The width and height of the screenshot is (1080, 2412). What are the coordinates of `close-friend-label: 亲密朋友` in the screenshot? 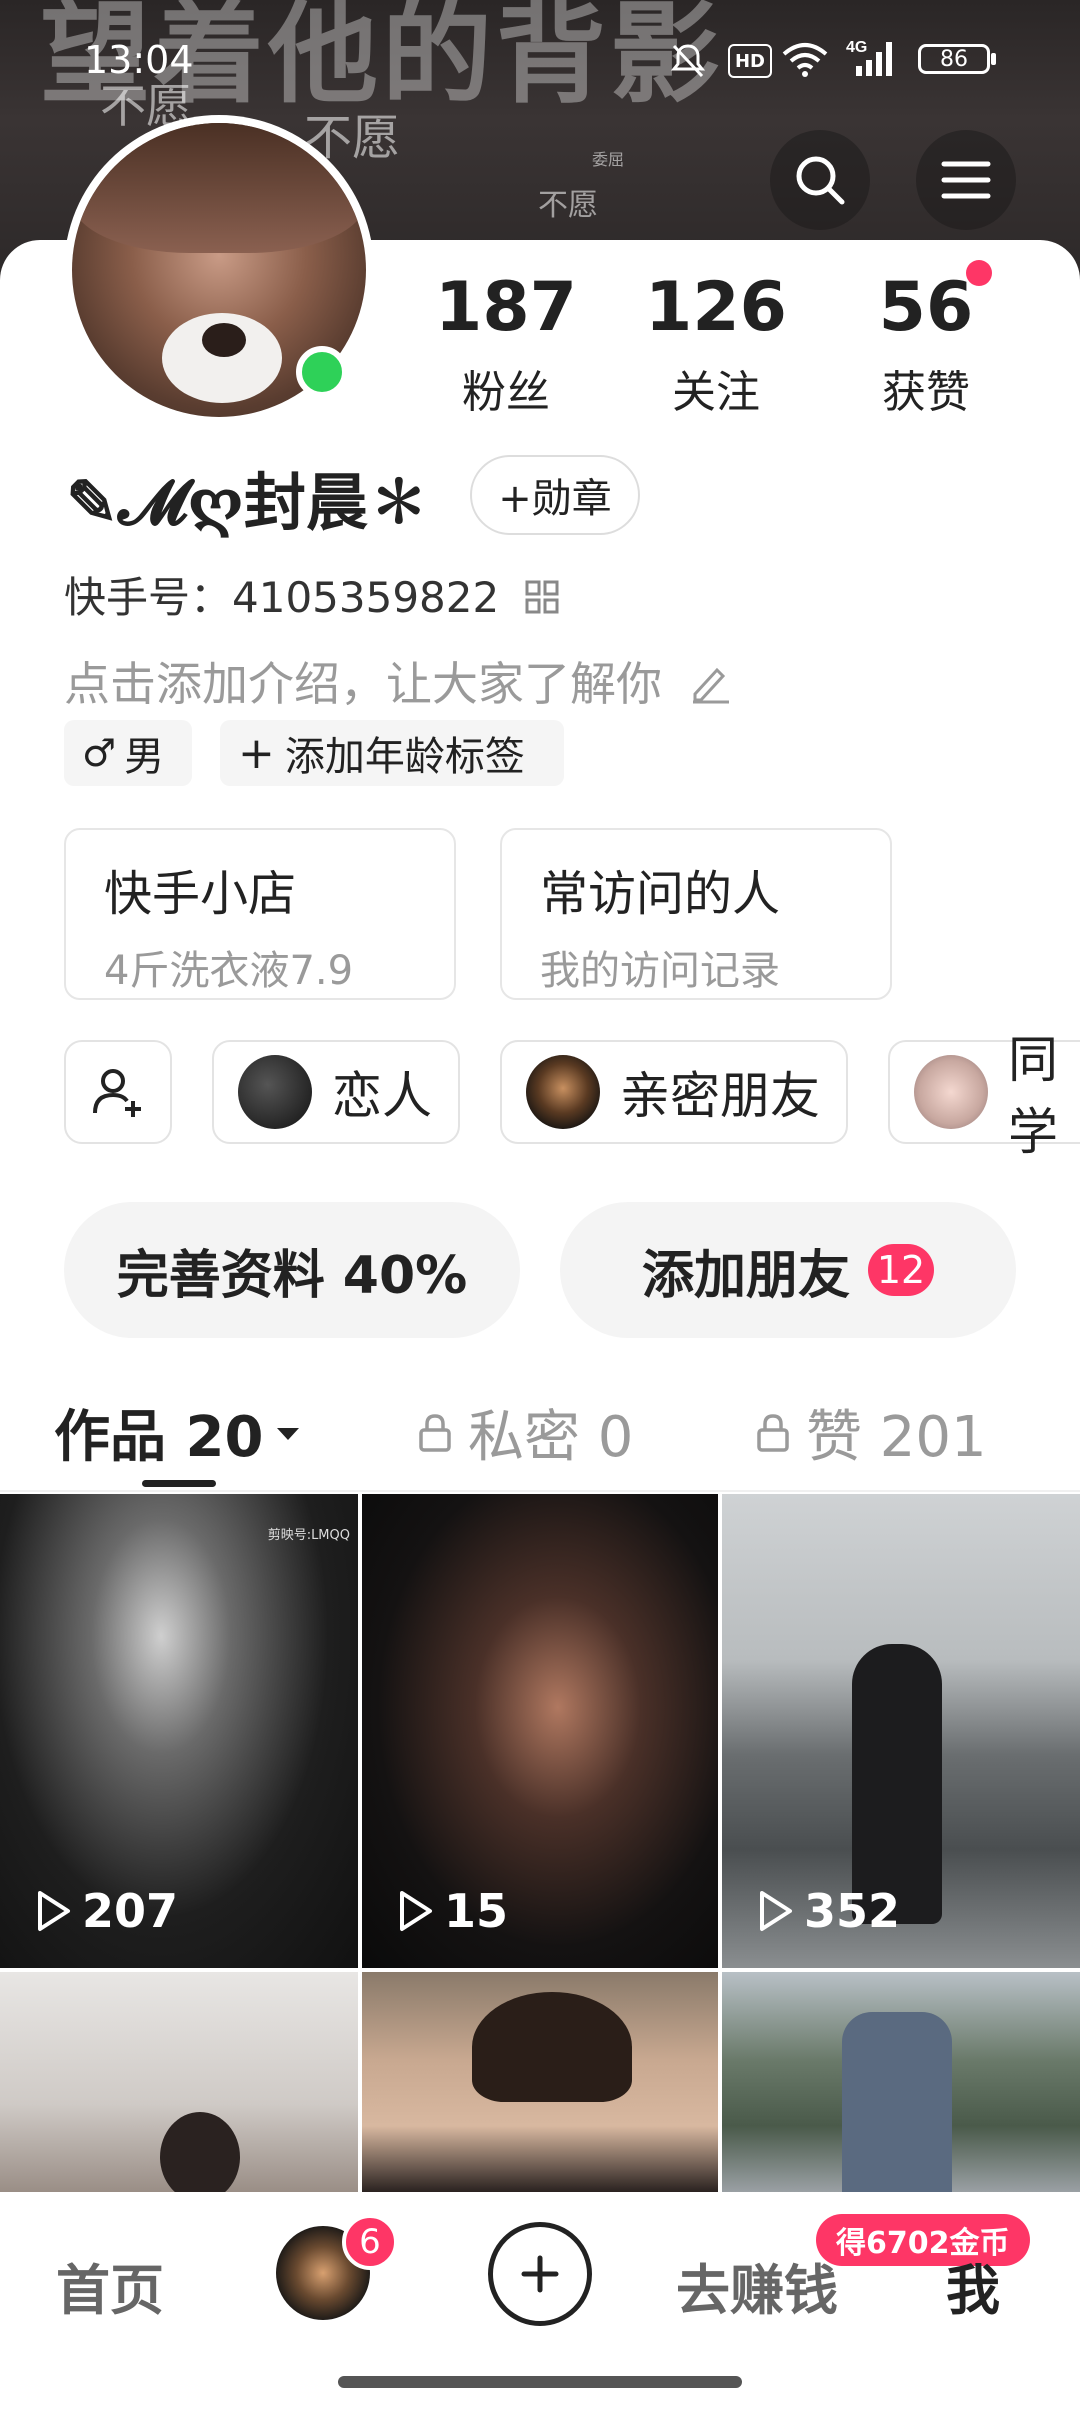 It's located at (720, 1096).